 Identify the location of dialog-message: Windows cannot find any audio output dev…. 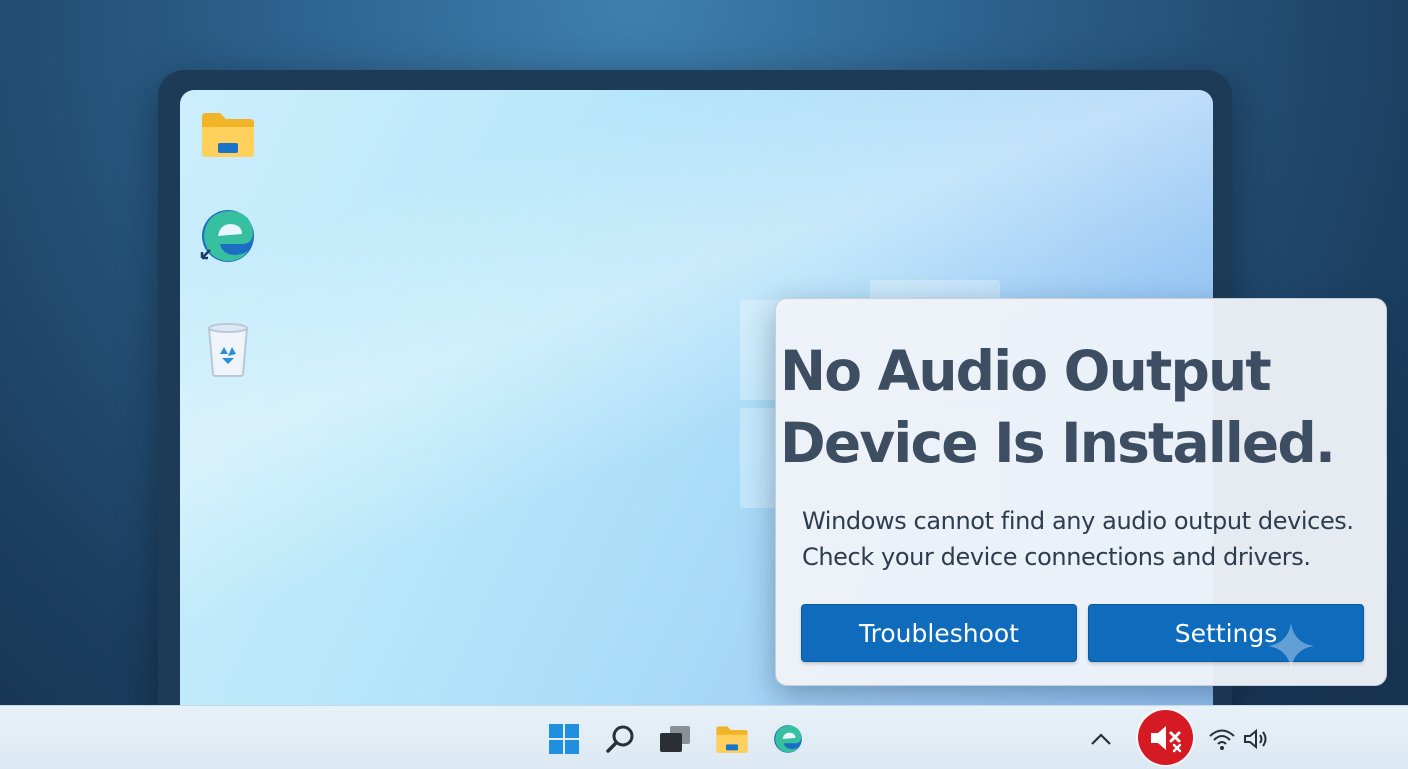
(1092, 539).